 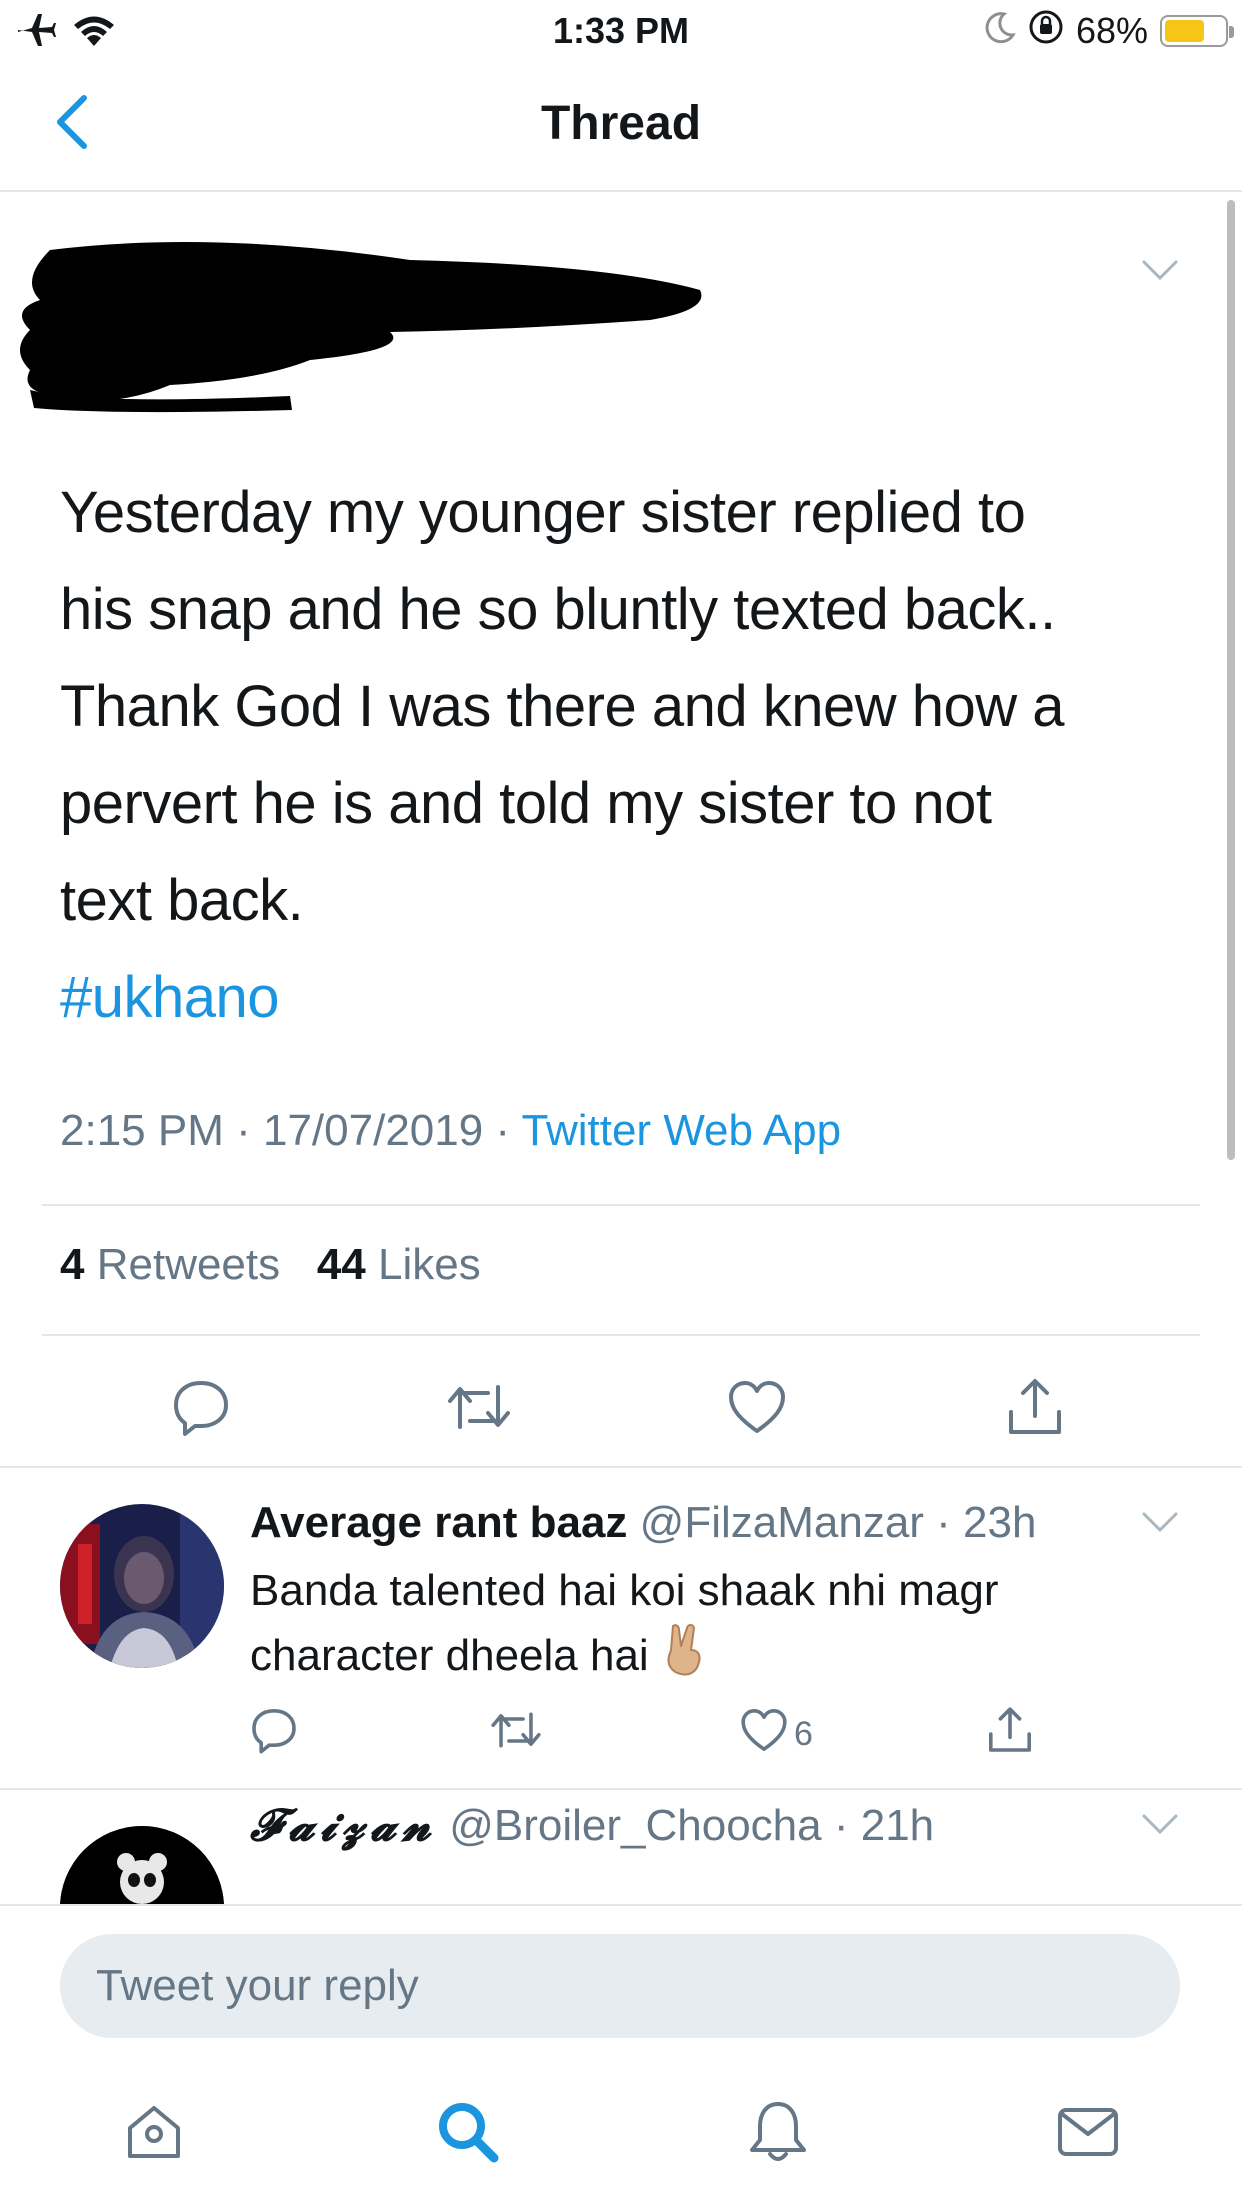 I want to click on tweet-line: his snap and he so bluntly texted back.., so click(x=558, y=609).